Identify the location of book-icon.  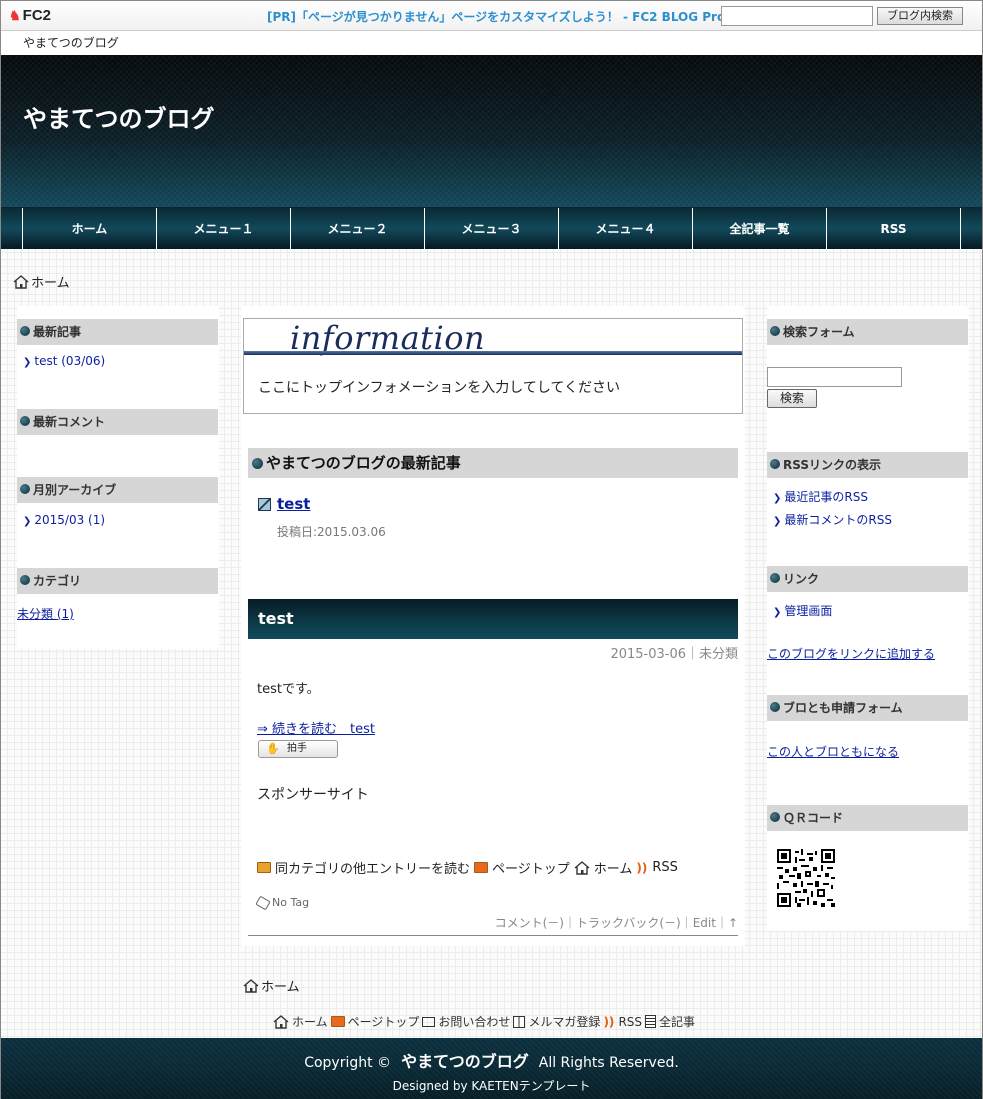
(519, 1021).